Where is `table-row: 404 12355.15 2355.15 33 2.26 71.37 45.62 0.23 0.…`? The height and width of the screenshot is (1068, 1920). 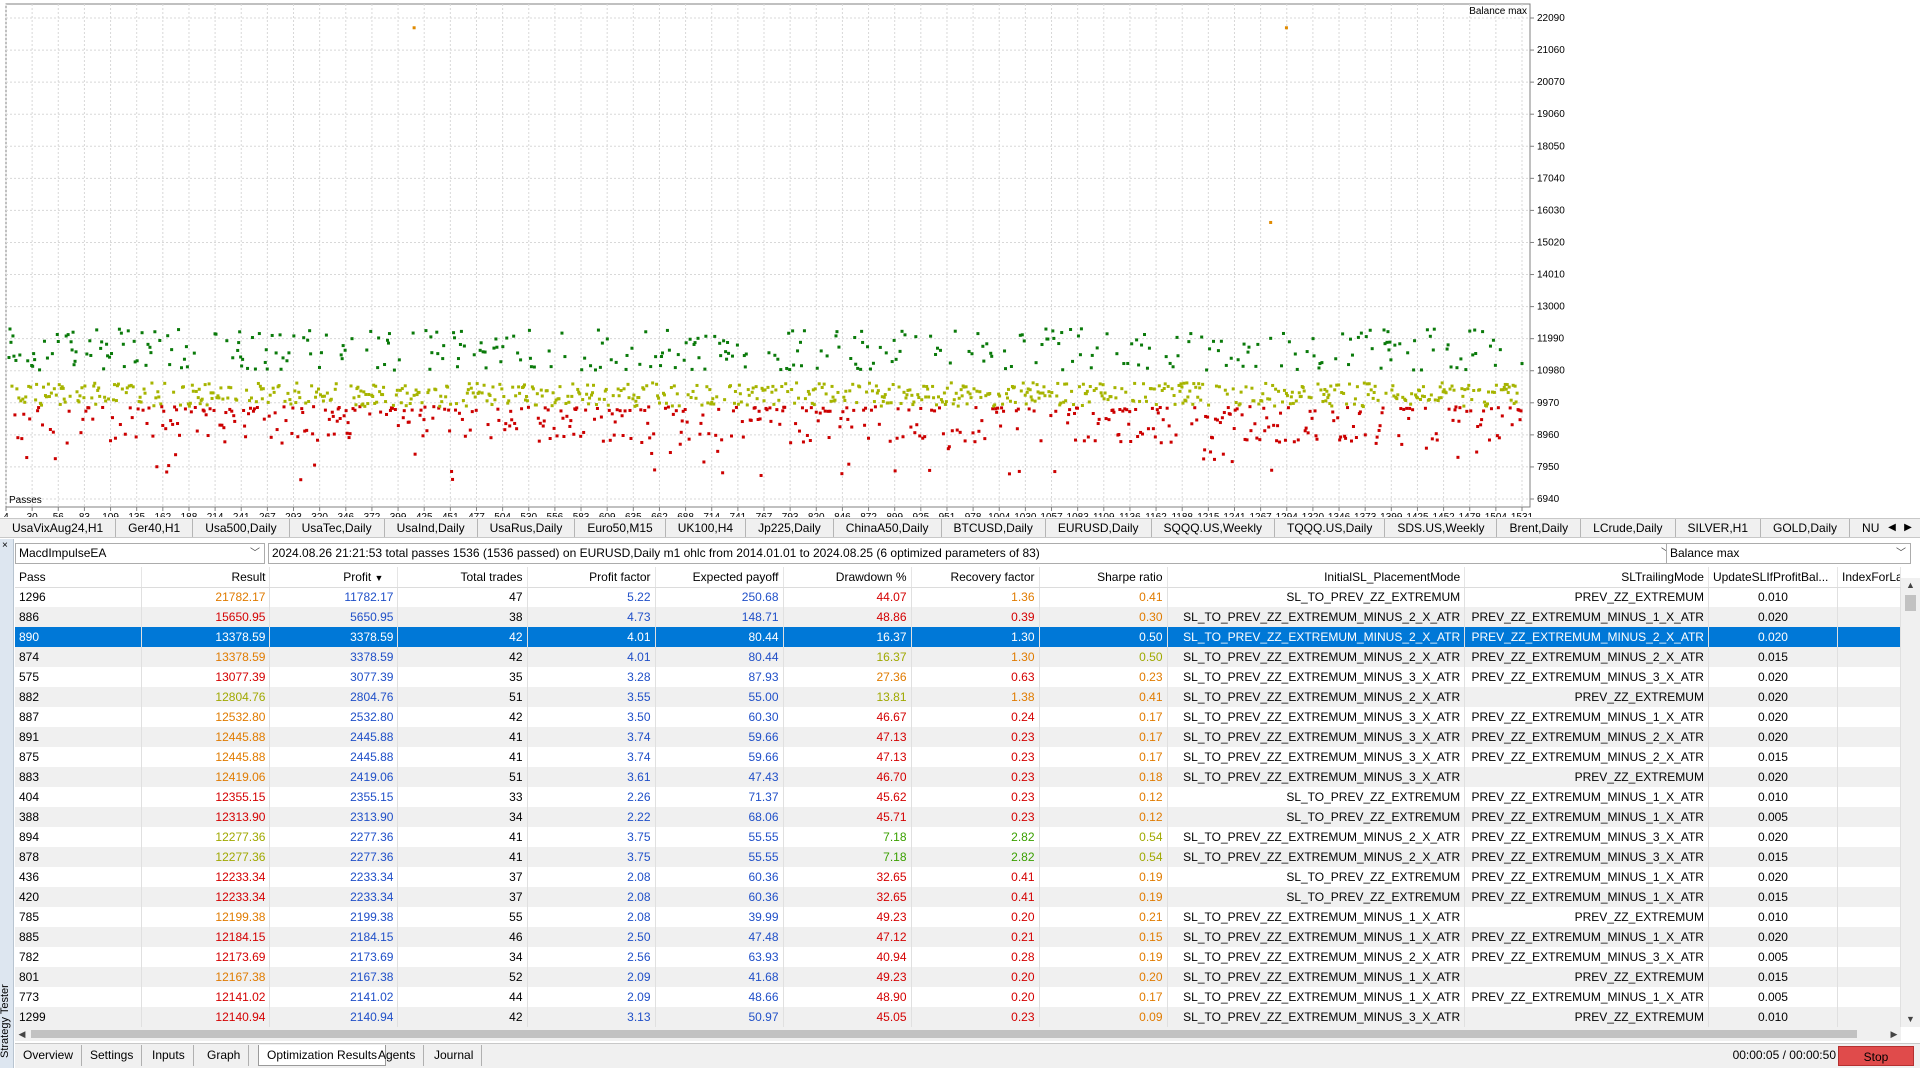 table-row: 404 12355.15 2355.15 33 2.26 71.37 45.62 0.23 0.… is located at coordinates (958, 797).